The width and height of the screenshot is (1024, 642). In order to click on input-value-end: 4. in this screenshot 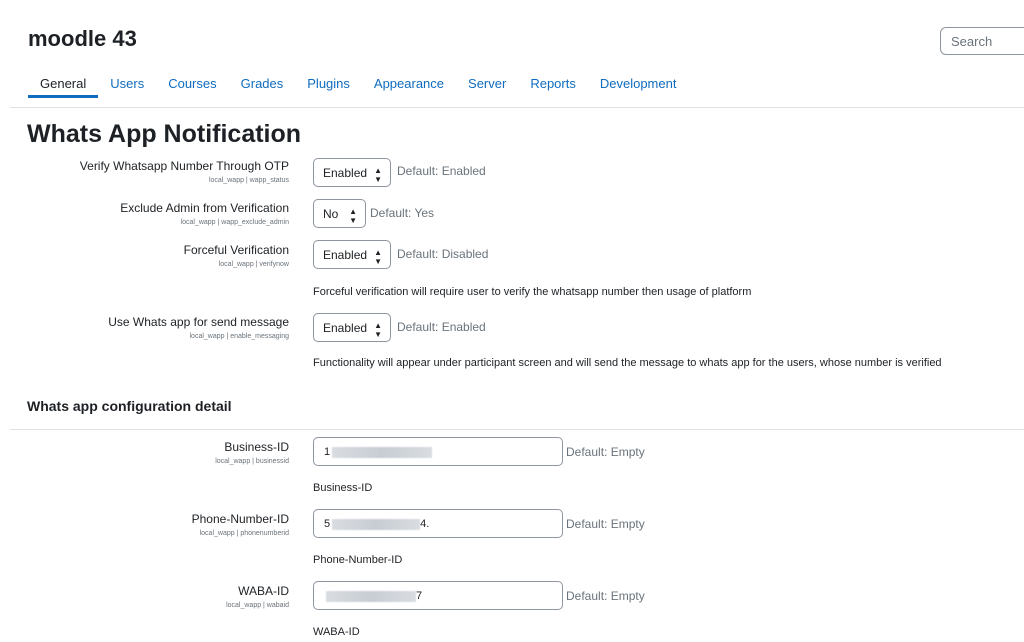, I will do `click(425, 524)`.